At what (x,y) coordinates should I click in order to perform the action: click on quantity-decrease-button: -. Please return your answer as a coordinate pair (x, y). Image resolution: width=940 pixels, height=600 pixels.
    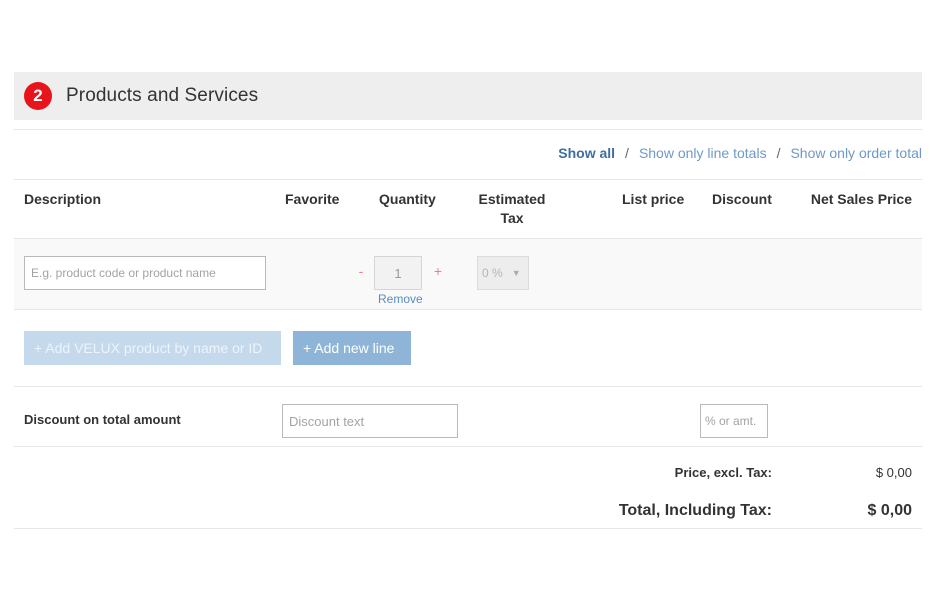
    Looking at the image, I should click on (361, 271).